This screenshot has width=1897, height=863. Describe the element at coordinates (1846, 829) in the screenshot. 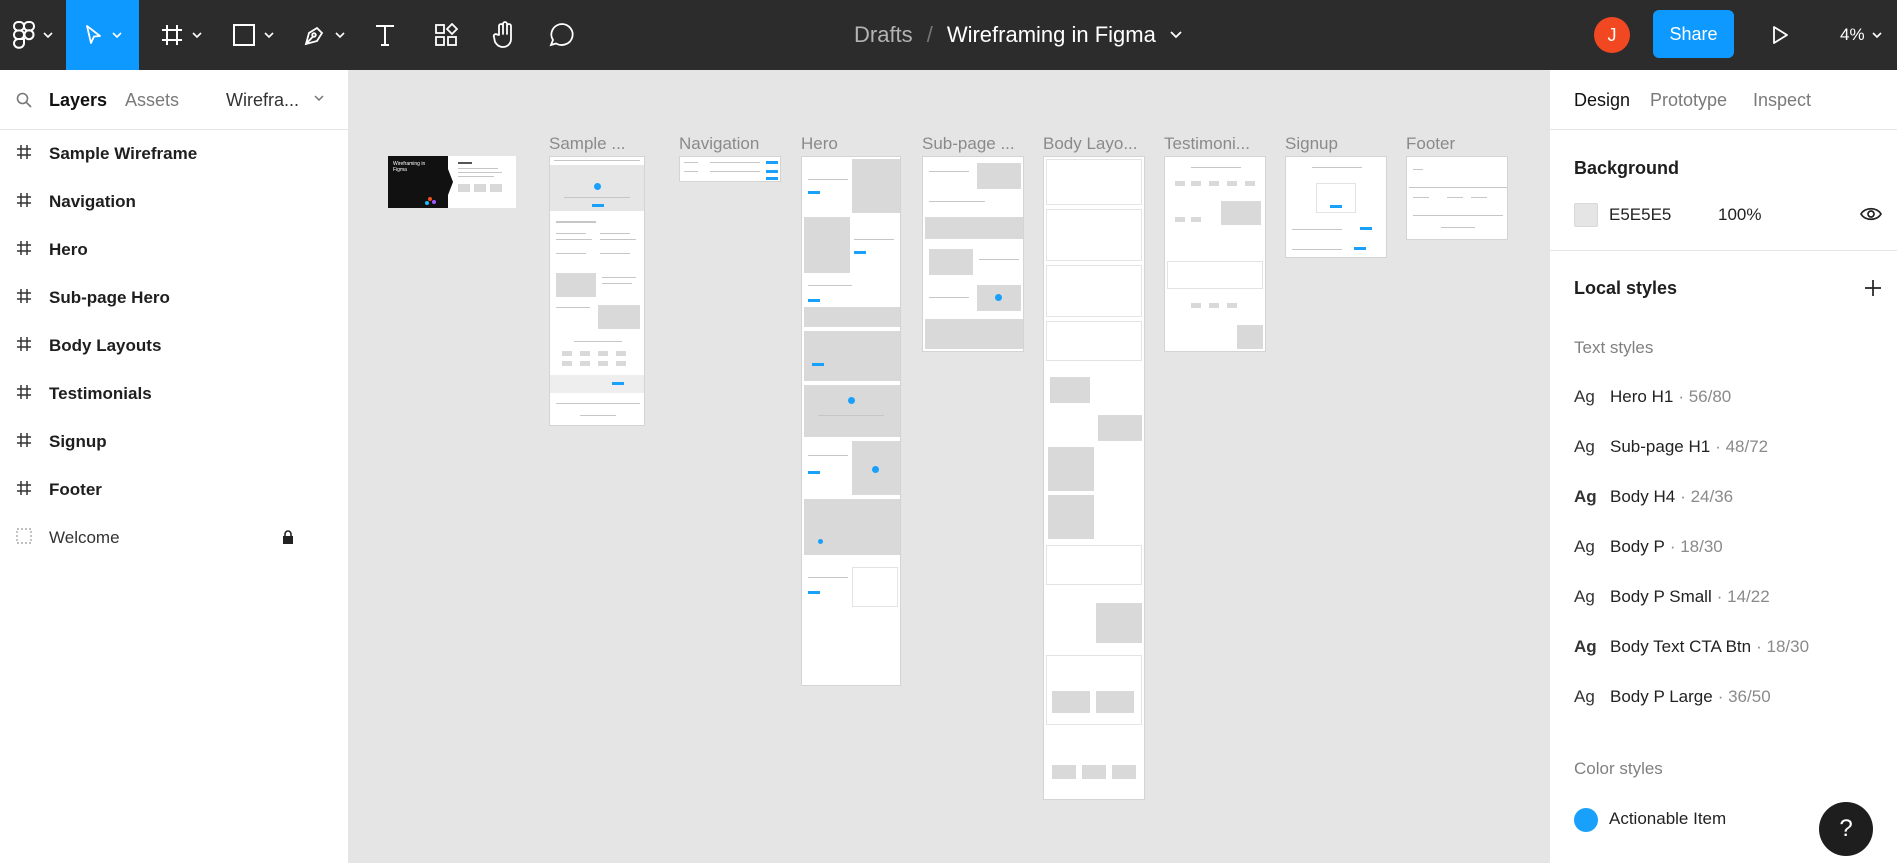

I see `help-button: ?` at that location.